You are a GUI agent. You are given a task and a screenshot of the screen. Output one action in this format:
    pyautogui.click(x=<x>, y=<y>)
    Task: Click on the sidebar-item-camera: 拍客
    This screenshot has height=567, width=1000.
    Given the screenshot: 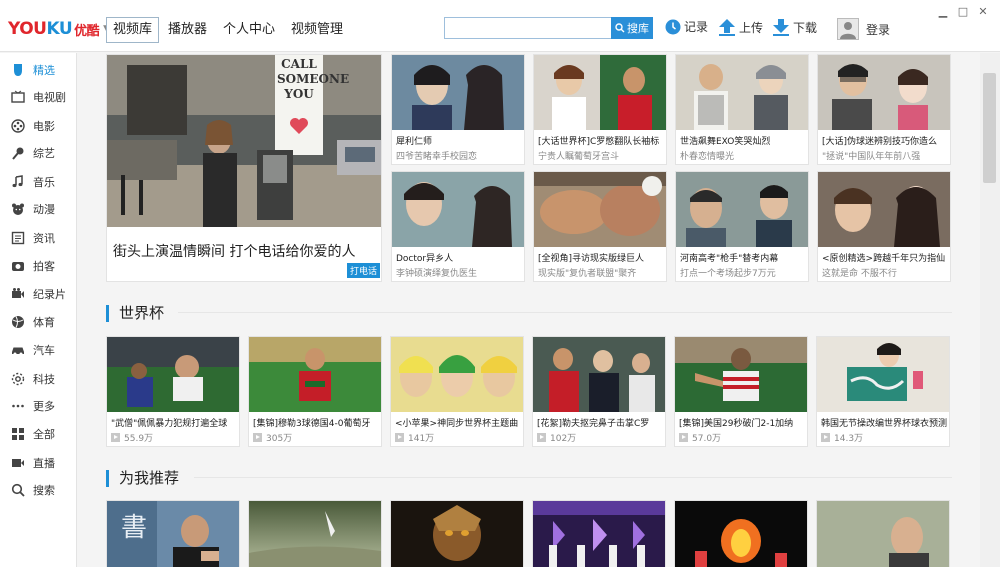 What is the action you would take?
    pyautogui.click(x=38, y=266)
    